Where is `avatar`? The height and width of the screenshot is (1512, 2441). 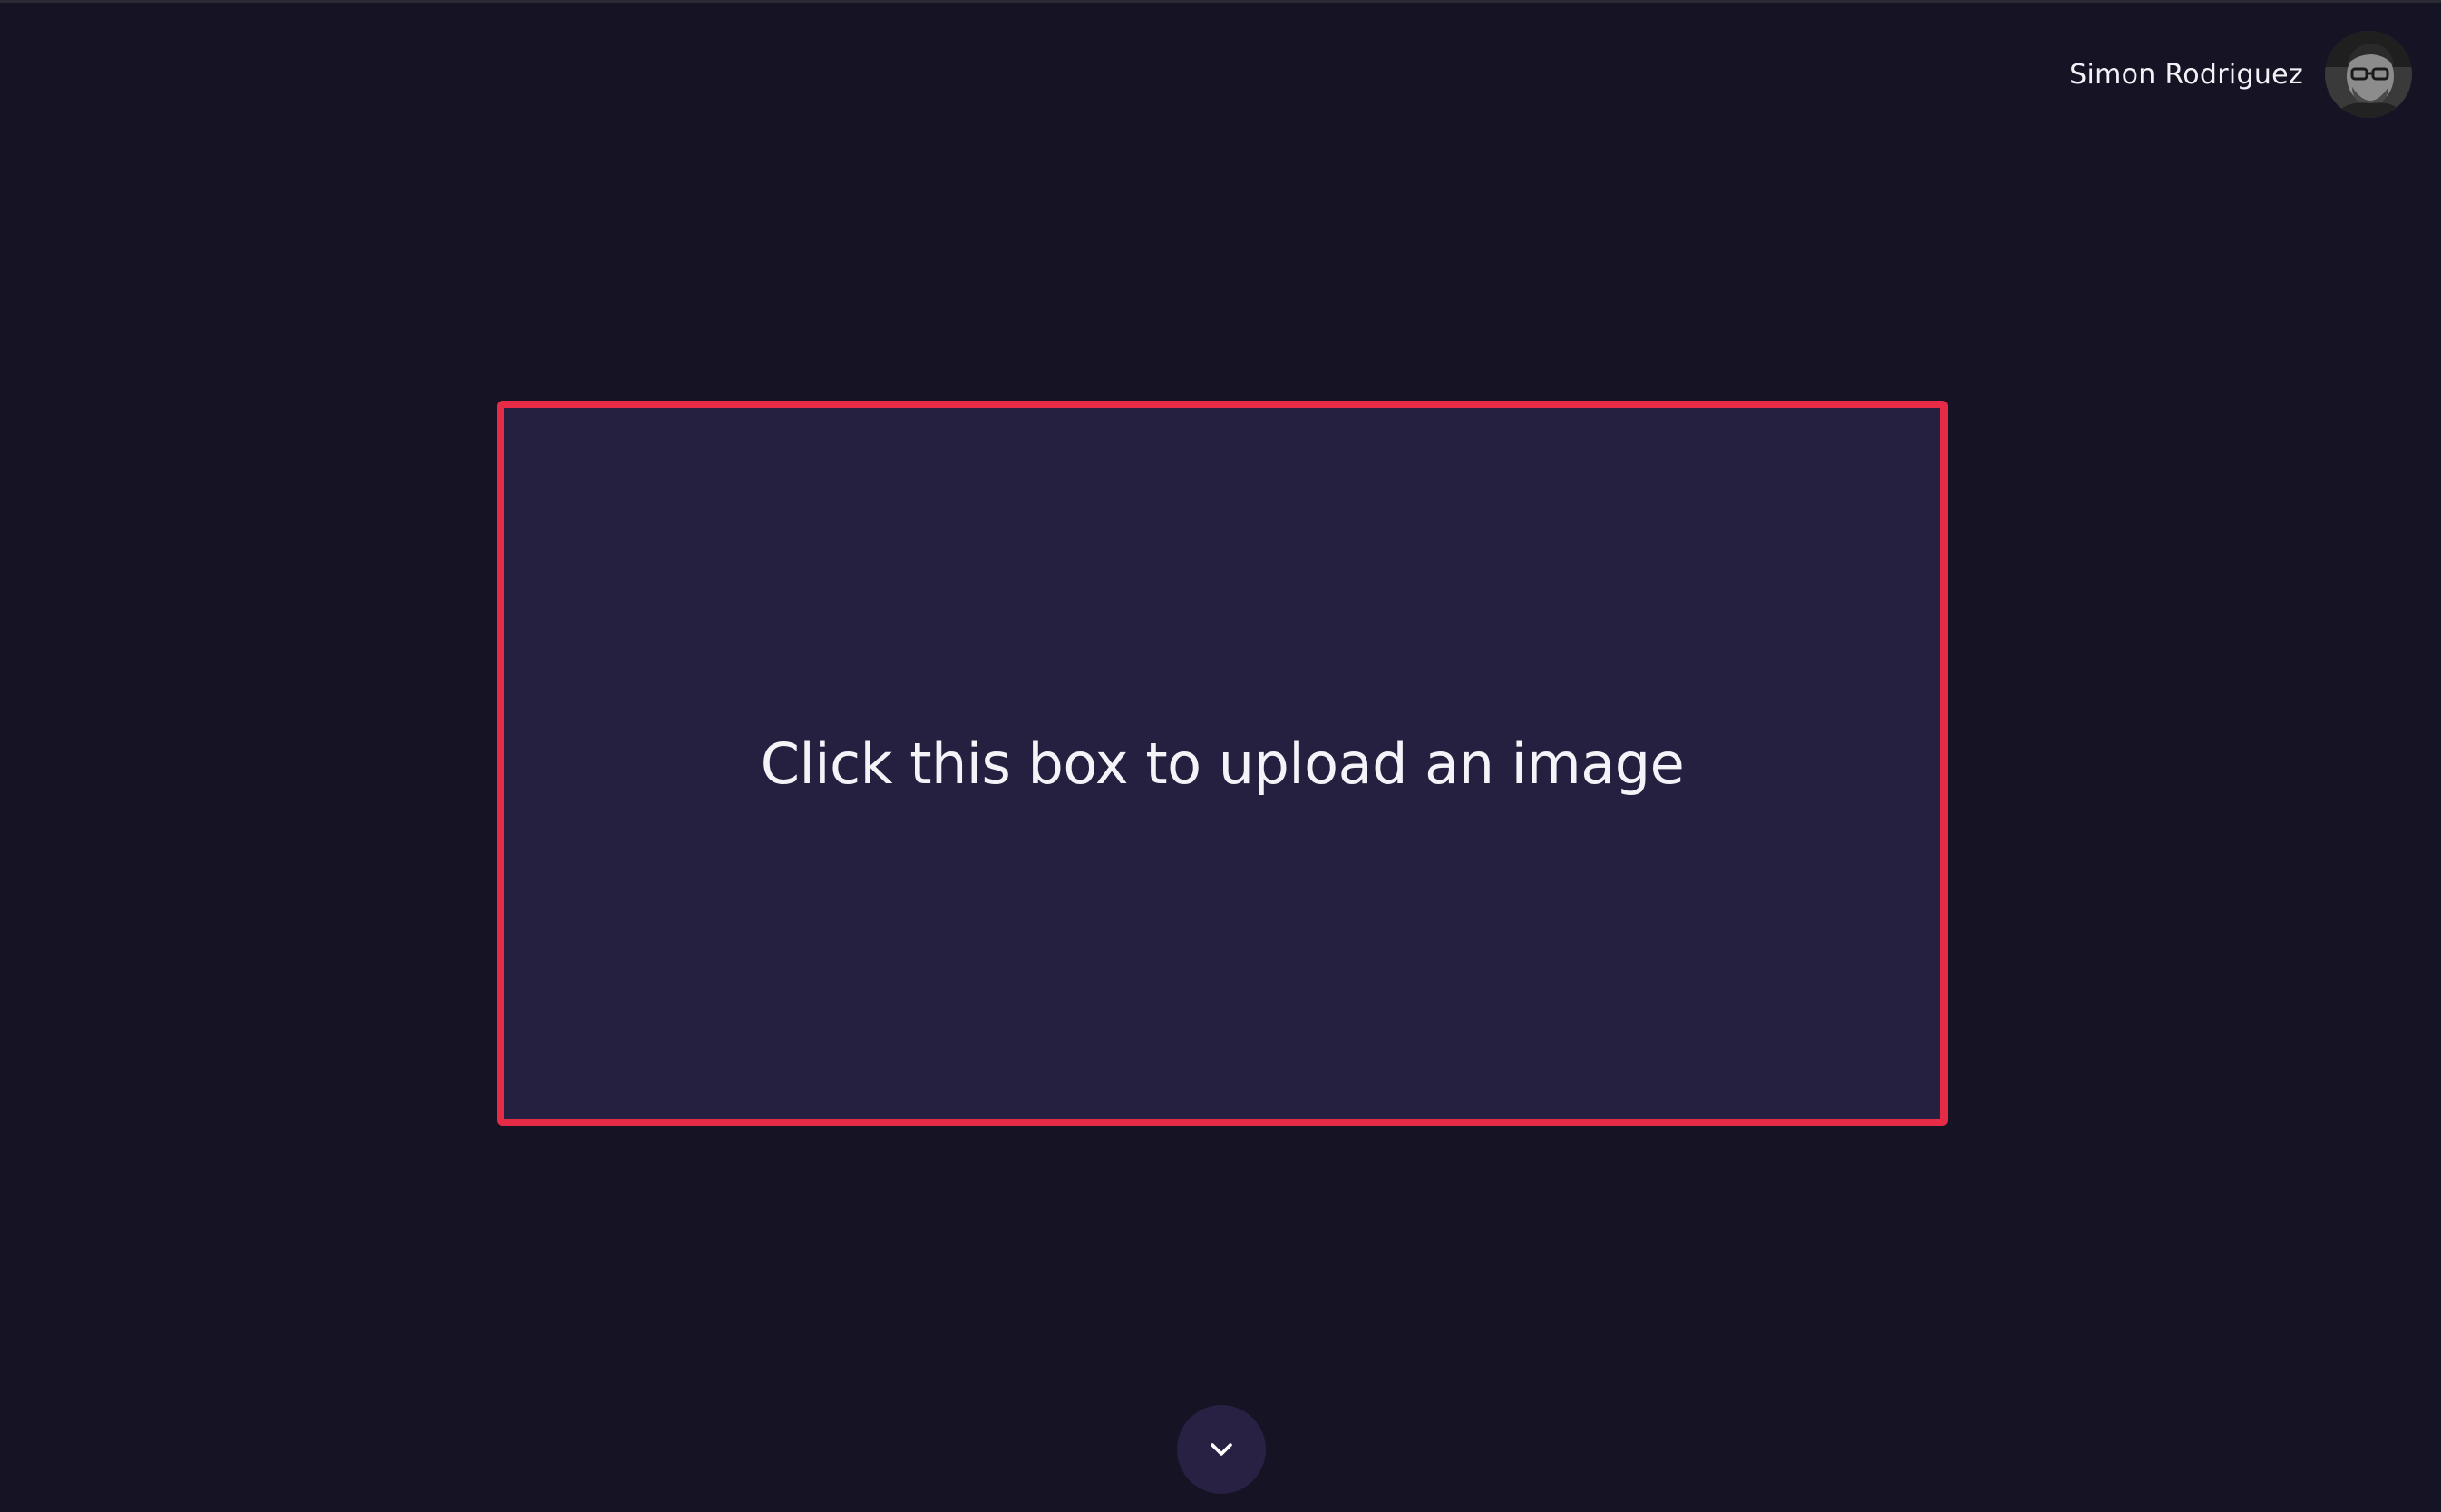
avatar is located at coordinates (2368, 74).